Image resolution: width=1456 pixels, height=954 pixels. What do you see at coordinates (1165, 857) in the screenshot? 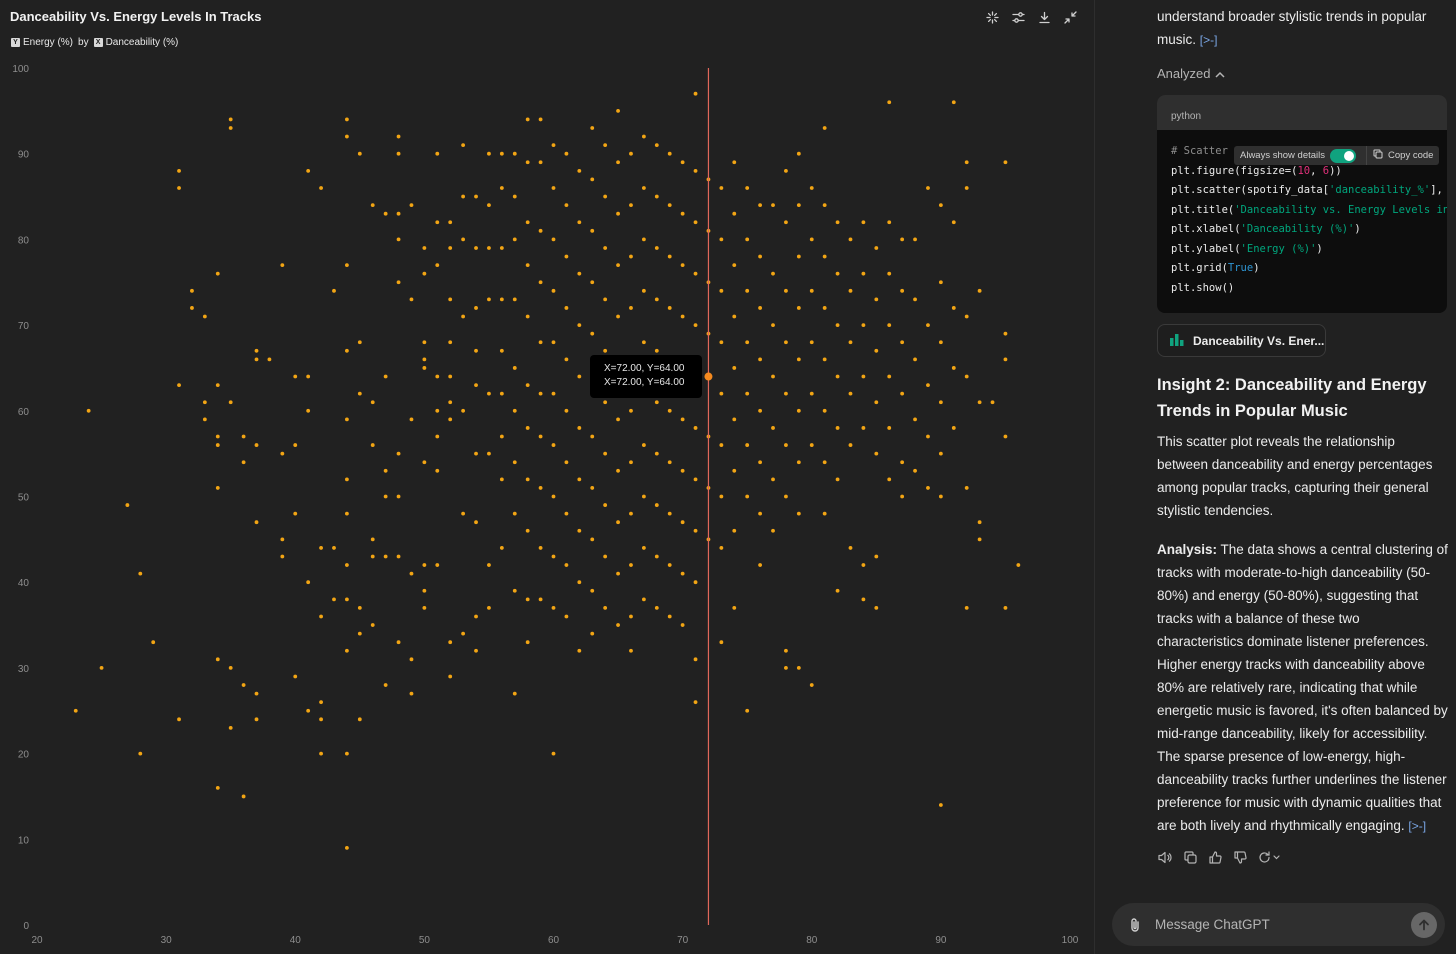
I see `speaker-icon` at bounding box center [1165, 857].